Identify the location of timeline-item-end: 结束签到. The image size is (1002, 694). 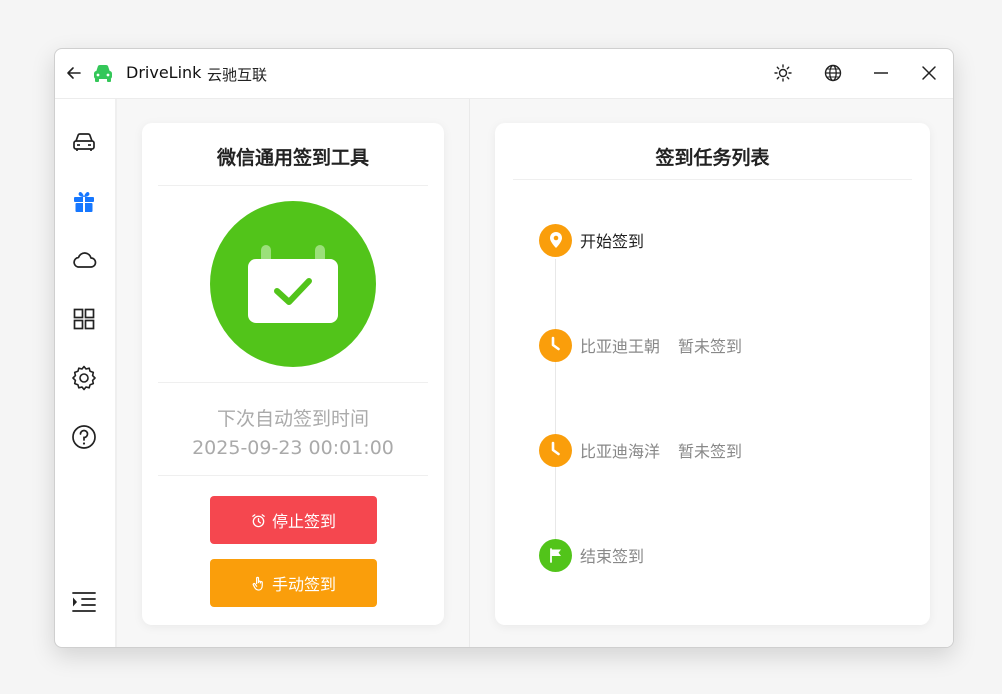
(591, 555).